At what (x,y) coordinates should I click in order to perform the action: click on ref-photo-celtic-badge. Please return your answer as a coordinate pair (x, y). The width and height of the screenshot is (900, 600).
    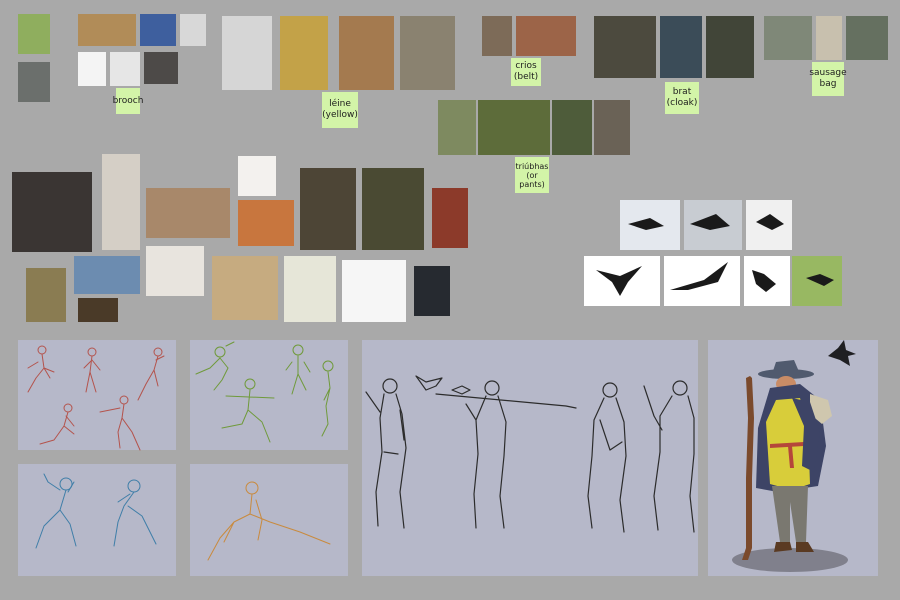
    Looking at the image, I should click on (158, 30).